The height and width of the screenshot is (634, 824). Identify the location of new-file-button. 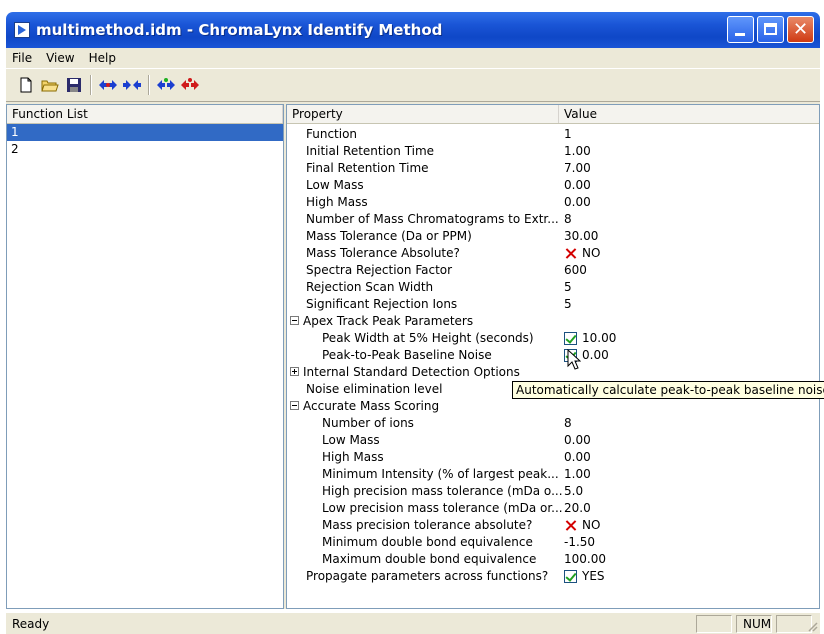
(26, 85).